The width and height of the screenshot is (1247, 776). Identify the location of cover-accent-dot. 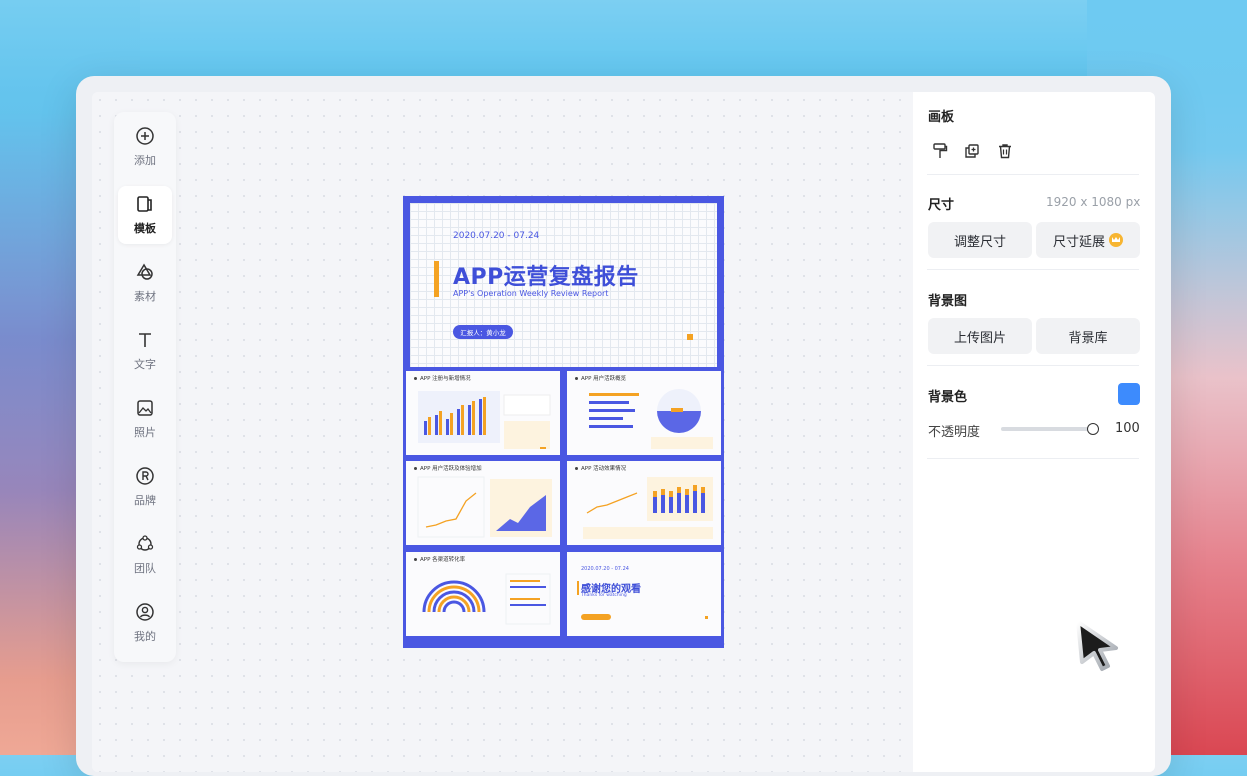
(690, 337).